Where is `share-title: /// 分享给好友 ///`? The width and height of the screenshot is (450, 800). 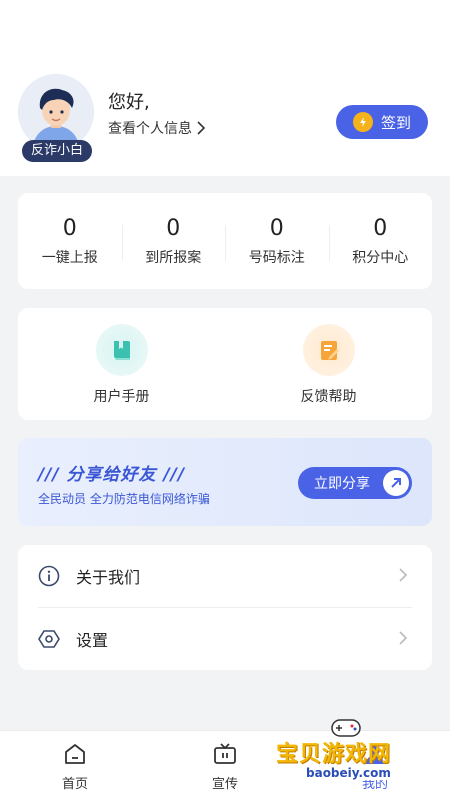
share-title: /// 分享给好友 /// is located at coordinates (112, 475).